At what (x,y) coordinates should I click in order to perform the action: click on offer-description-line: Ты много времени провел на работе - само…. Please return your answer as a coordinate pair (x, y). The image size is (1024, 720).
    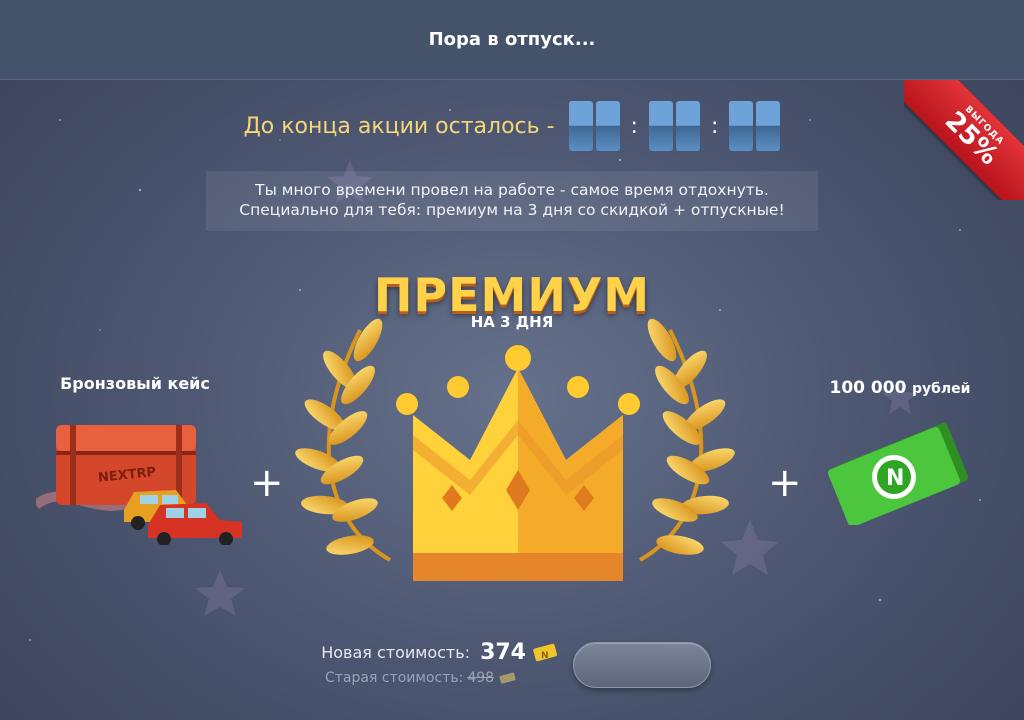
    Looking at the image, I should click on (512, 190).